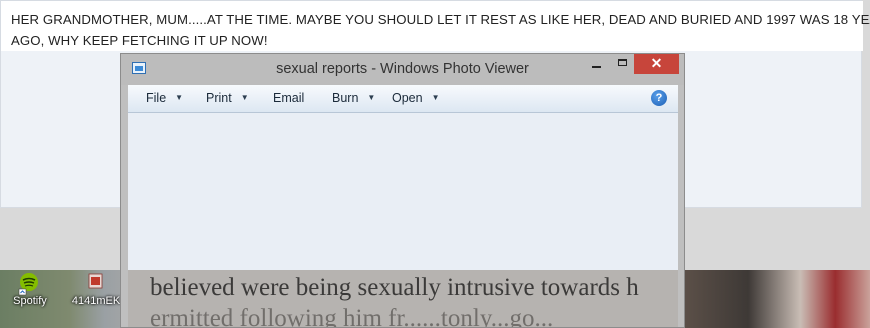 The image size is (870, 328). What do you see at coordinates (139, 40) in the screenshot?
I see `comment-line-2: AGO, WHY KEEP FETCHING IT UP NOW!` at bounding box center [139, 40].